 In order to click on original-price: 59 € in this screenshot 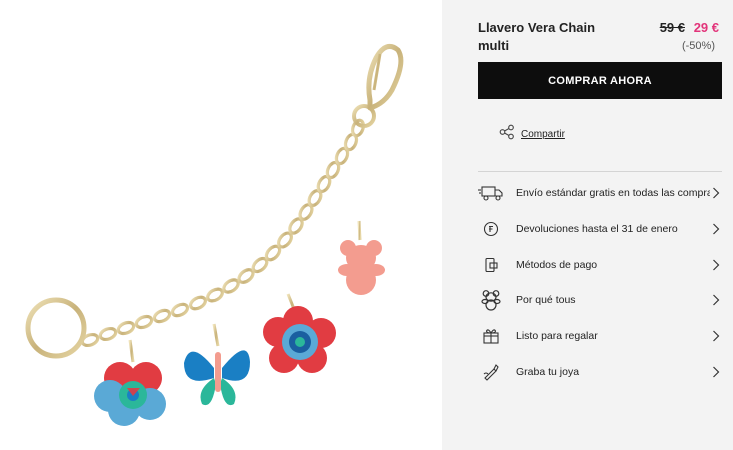, I will do `click(672, 27)`.